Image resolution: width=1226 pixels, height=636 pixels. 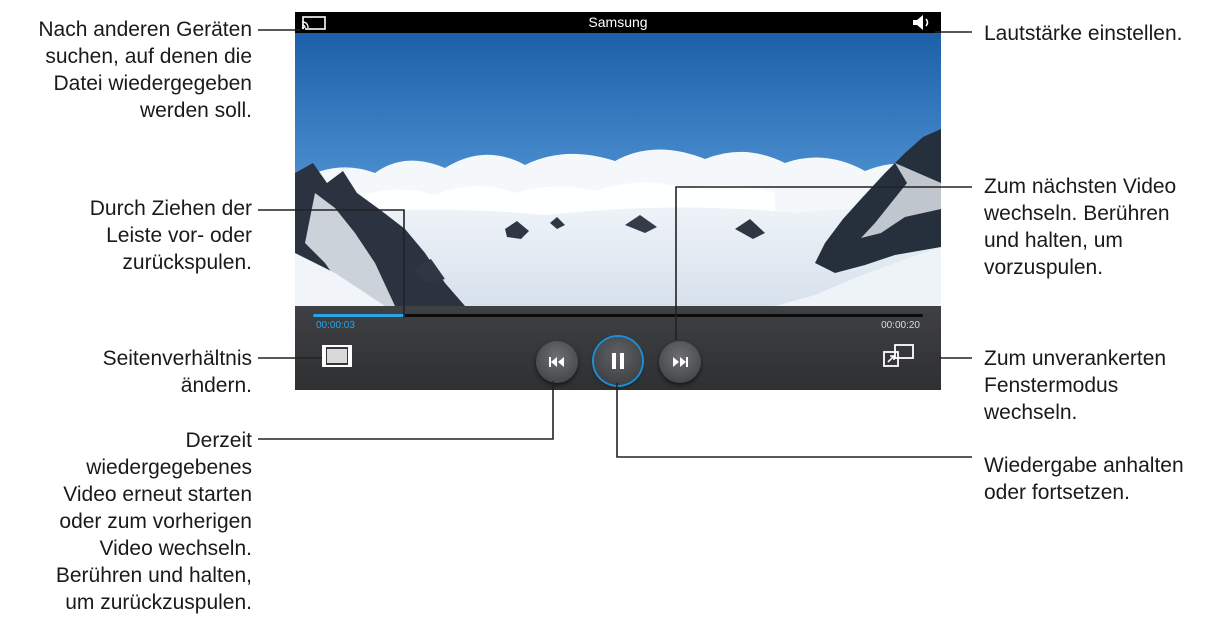 What do you see at coordinates (406, 410) in the screenshot?
I see `leader-line-previous` at bounding box center [406, 410].